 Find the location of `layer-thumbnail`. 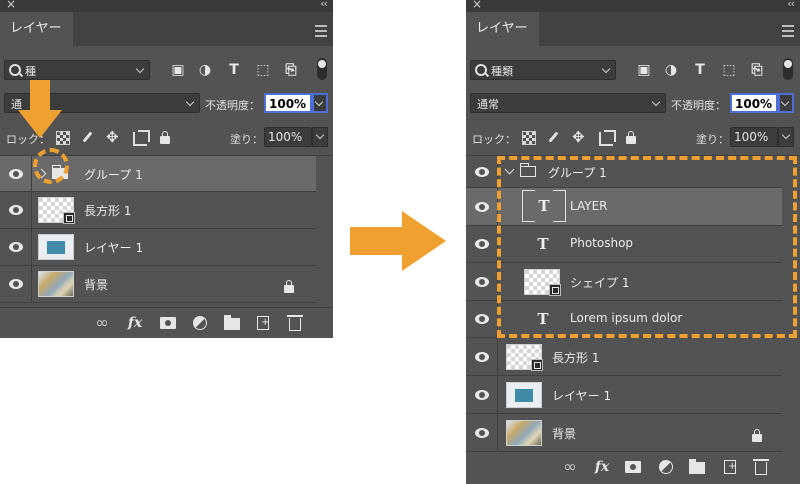

layer-thumbnail is located at coordinates (524, 394).